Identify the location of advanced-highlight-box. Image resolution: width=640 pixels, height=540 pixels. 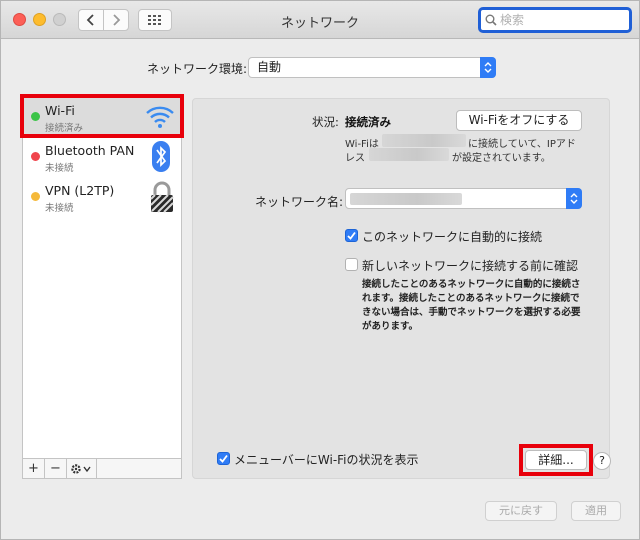
(556, 460).